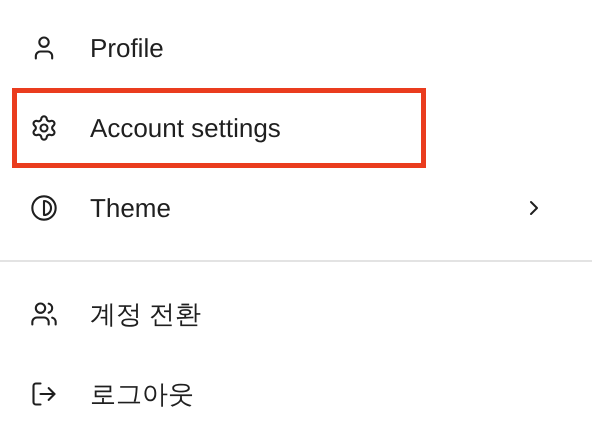 The height and width of the screenshot is (440, 592). Describe the element at coordinates (127, 48) in the screenshot. I see `menu-label: Profile` at that location.